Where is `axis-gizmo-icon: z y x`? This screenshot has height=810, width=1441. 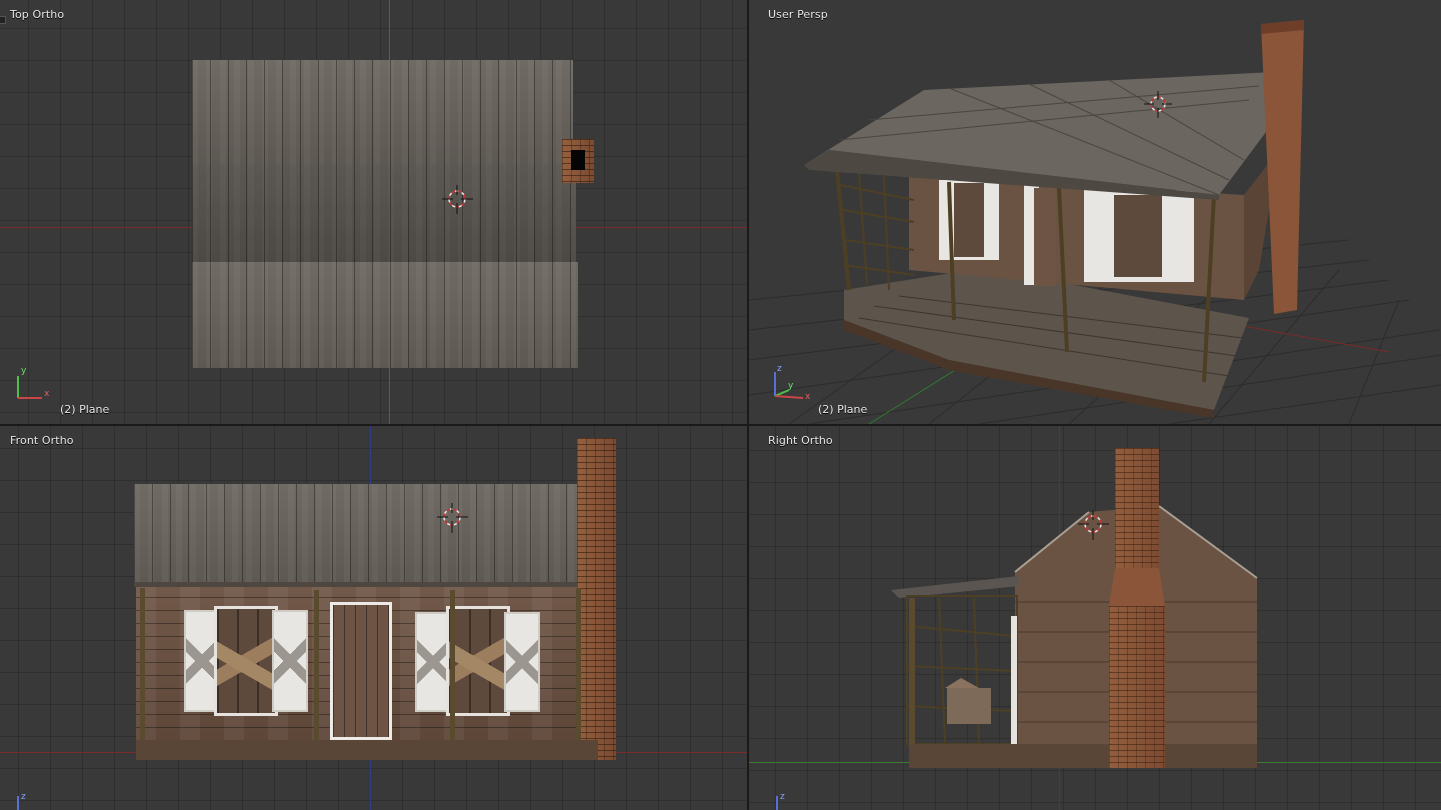 axis-gizmo-icon: z y x is located at coordinates (792, 383).